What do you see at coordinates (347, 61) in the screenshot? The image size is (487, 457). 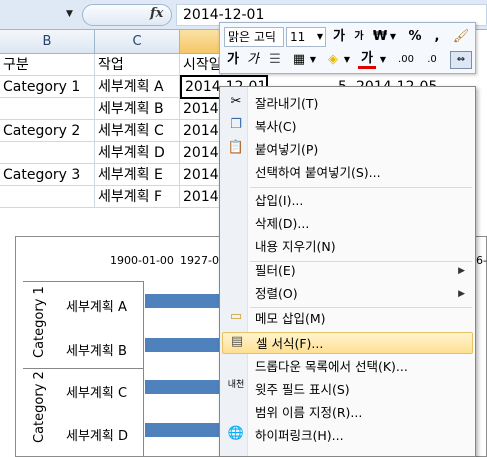 I see `fill-color-dropdown-icon: ▼` at bounding box center [347, 61].